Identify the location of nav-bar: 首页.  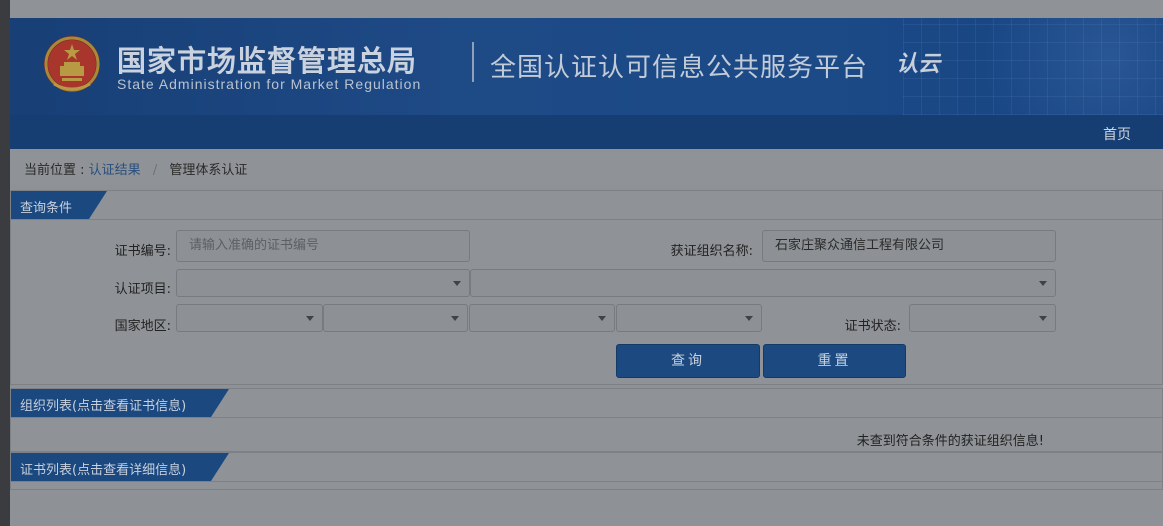
(586, 132).